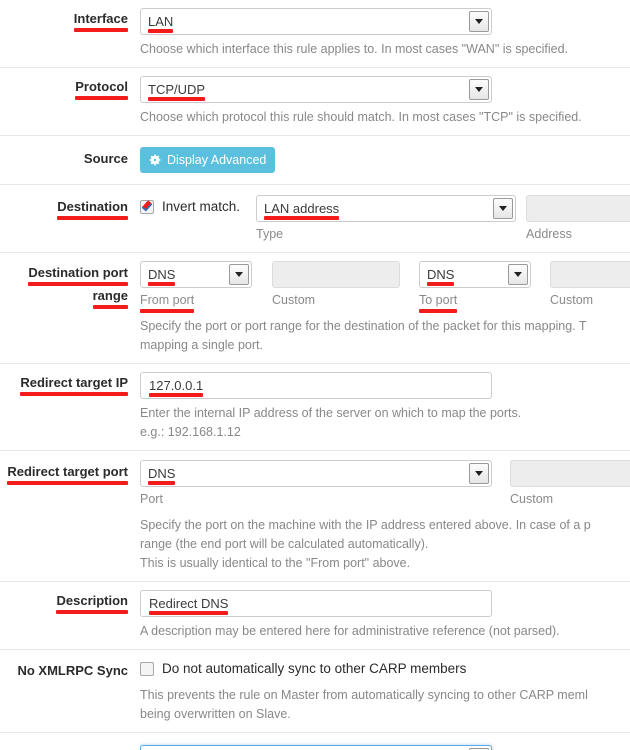  I want to click on source-field: Display Advanced, so click(385, 160).